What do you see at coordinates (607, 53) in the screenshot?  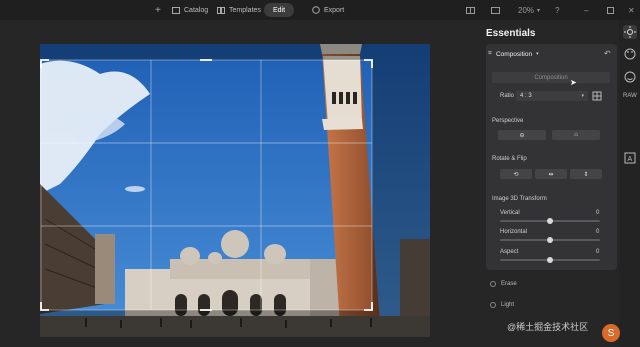 I see `reset-icon: ↶` at bounding box center [607, 53].